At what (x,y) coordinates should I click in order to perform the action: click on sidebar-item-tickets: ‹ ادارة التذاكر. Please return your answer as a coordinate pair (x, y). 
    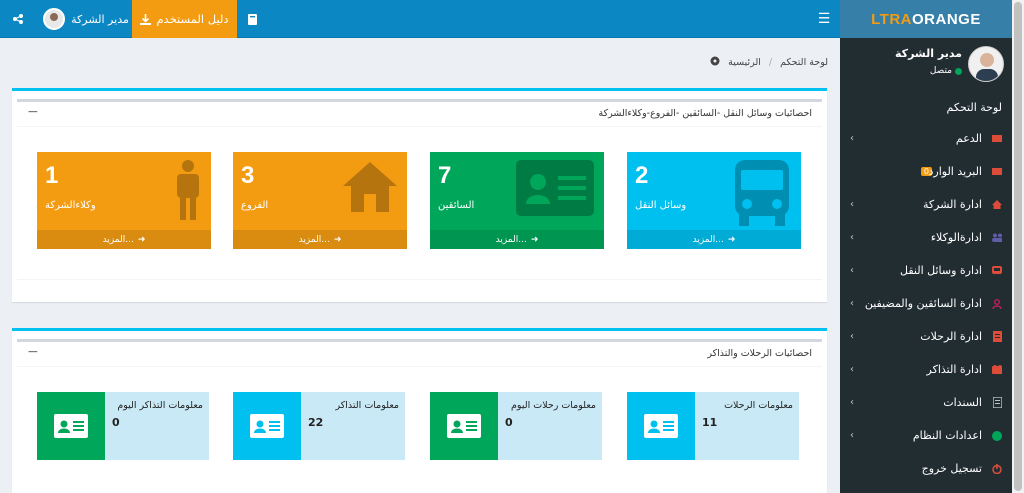
    Looking at the image, I should click on (926, 369).